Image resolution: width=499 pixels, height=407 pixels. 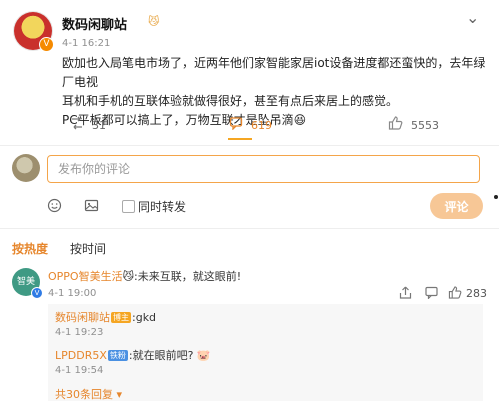 I want to click on tab-by-hot: 按热度, so click(x=30, y=248).